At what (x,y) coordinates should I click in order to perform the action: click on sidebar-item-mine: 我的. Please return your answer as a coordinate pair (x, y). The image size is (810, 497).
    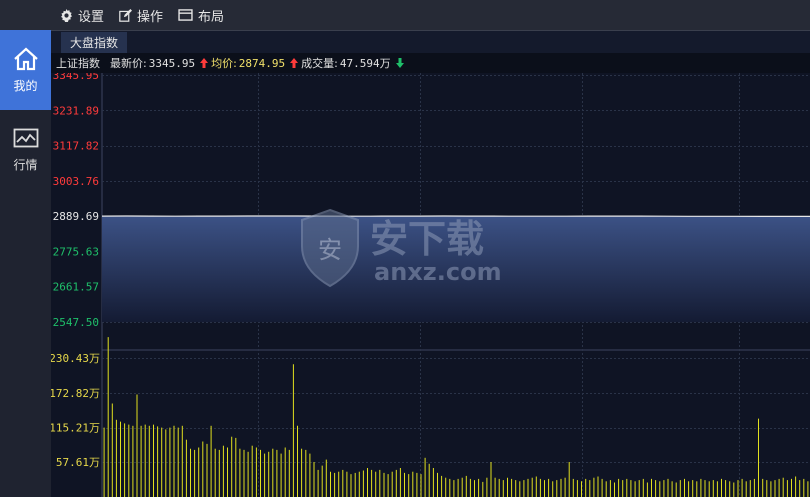
    Looking at the image, I should click on (25, 70).